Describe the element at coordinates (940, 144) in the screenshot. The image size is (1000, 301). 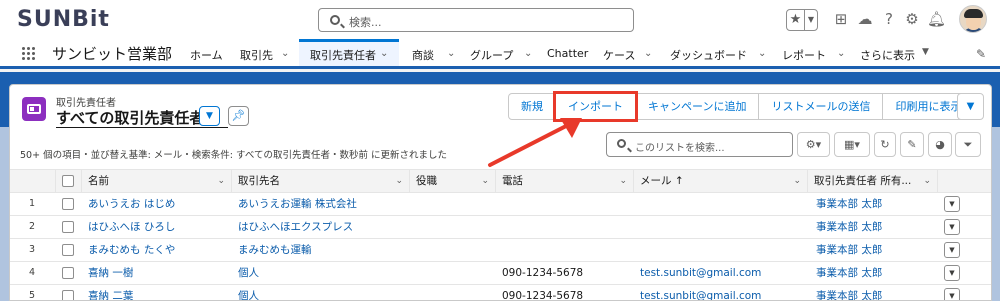
I see `charts-pie-icon: ◕` at that location.